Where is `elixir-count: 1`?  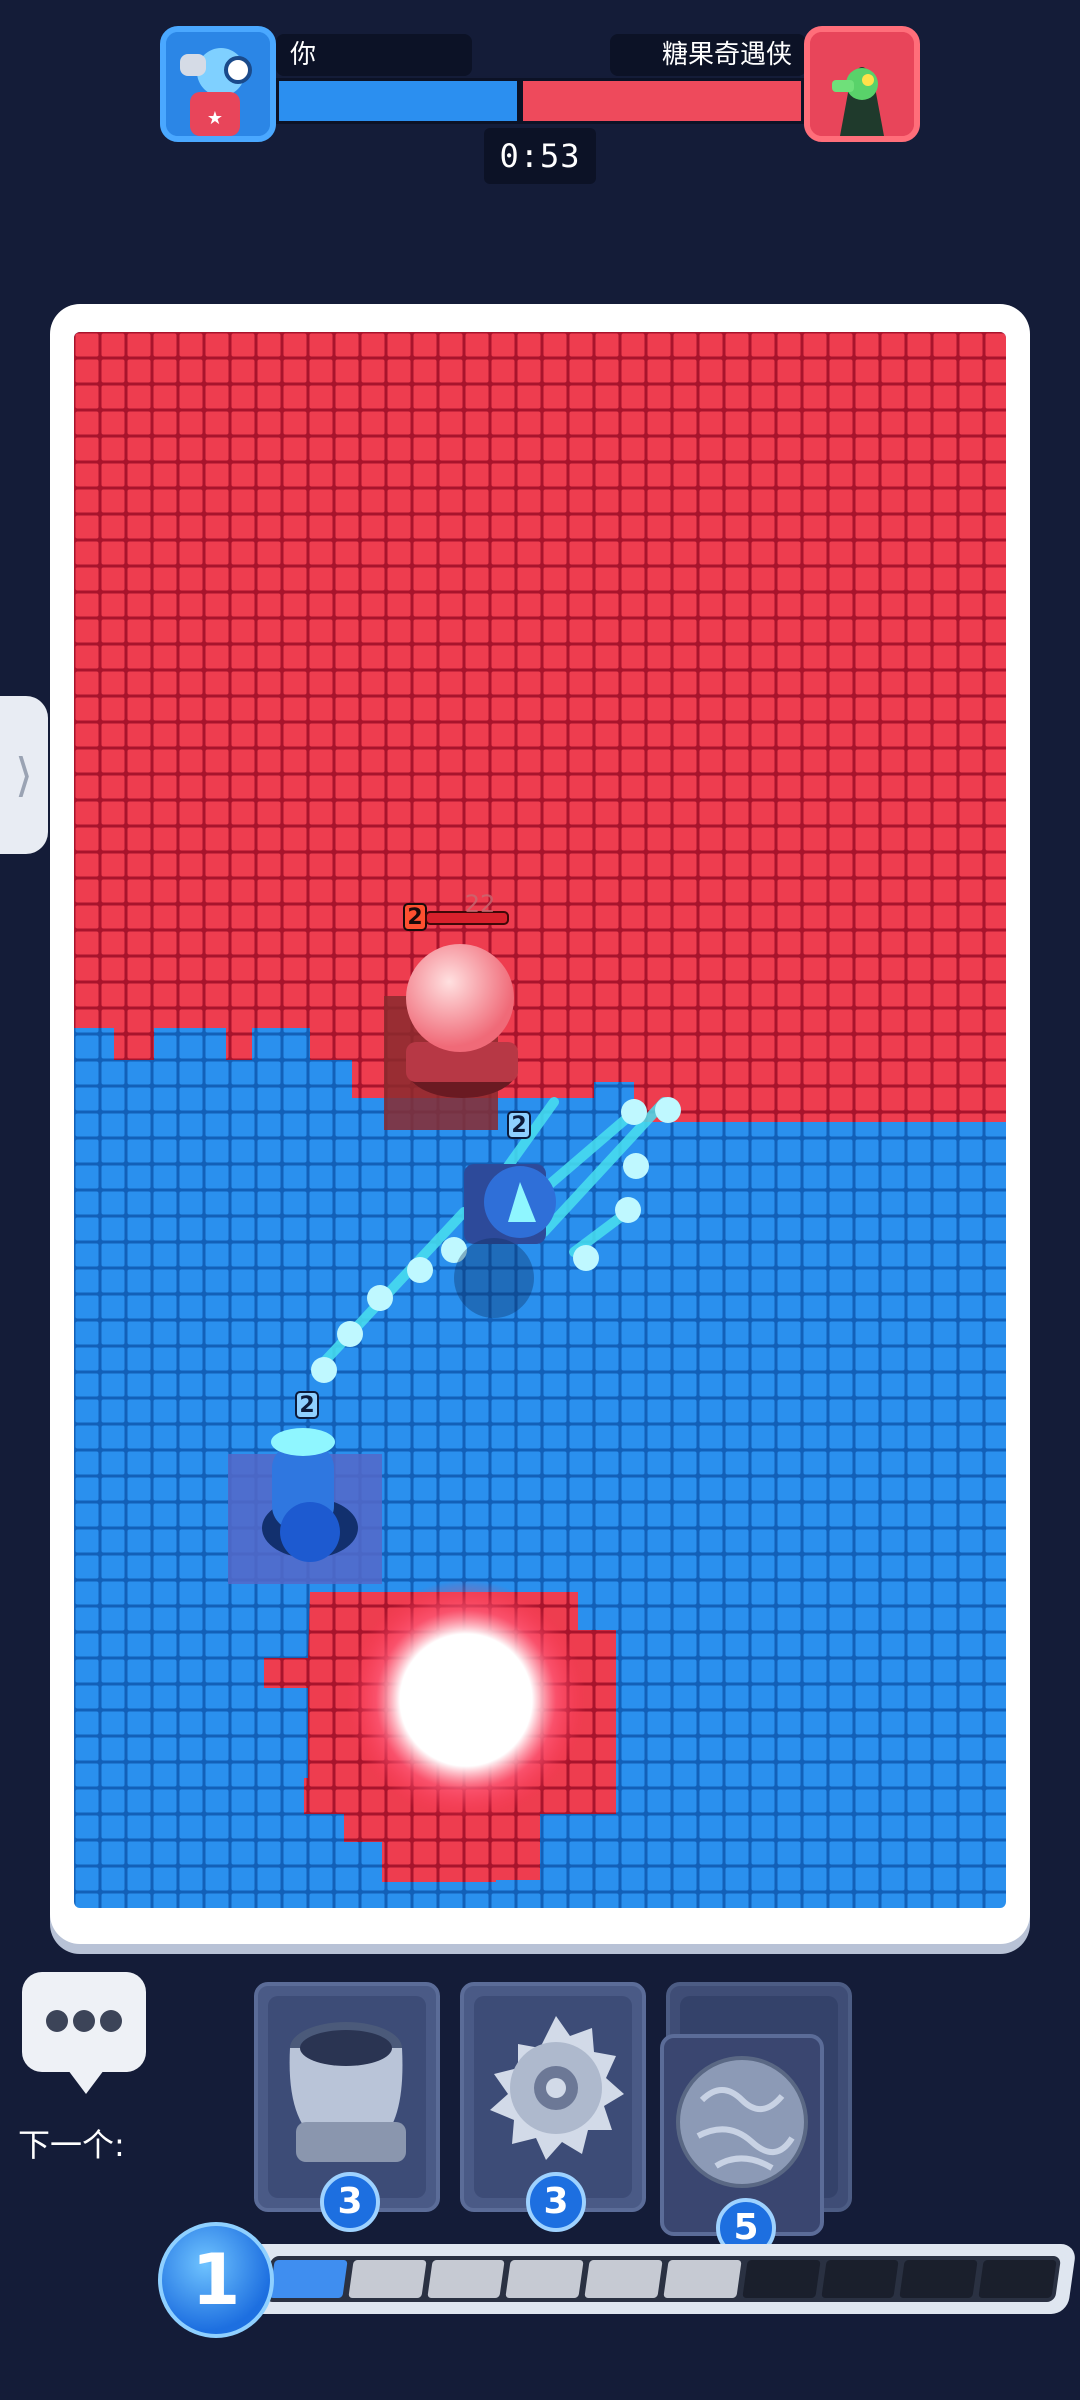
elixir-count: 1 is located at coordinates (216, 2280).